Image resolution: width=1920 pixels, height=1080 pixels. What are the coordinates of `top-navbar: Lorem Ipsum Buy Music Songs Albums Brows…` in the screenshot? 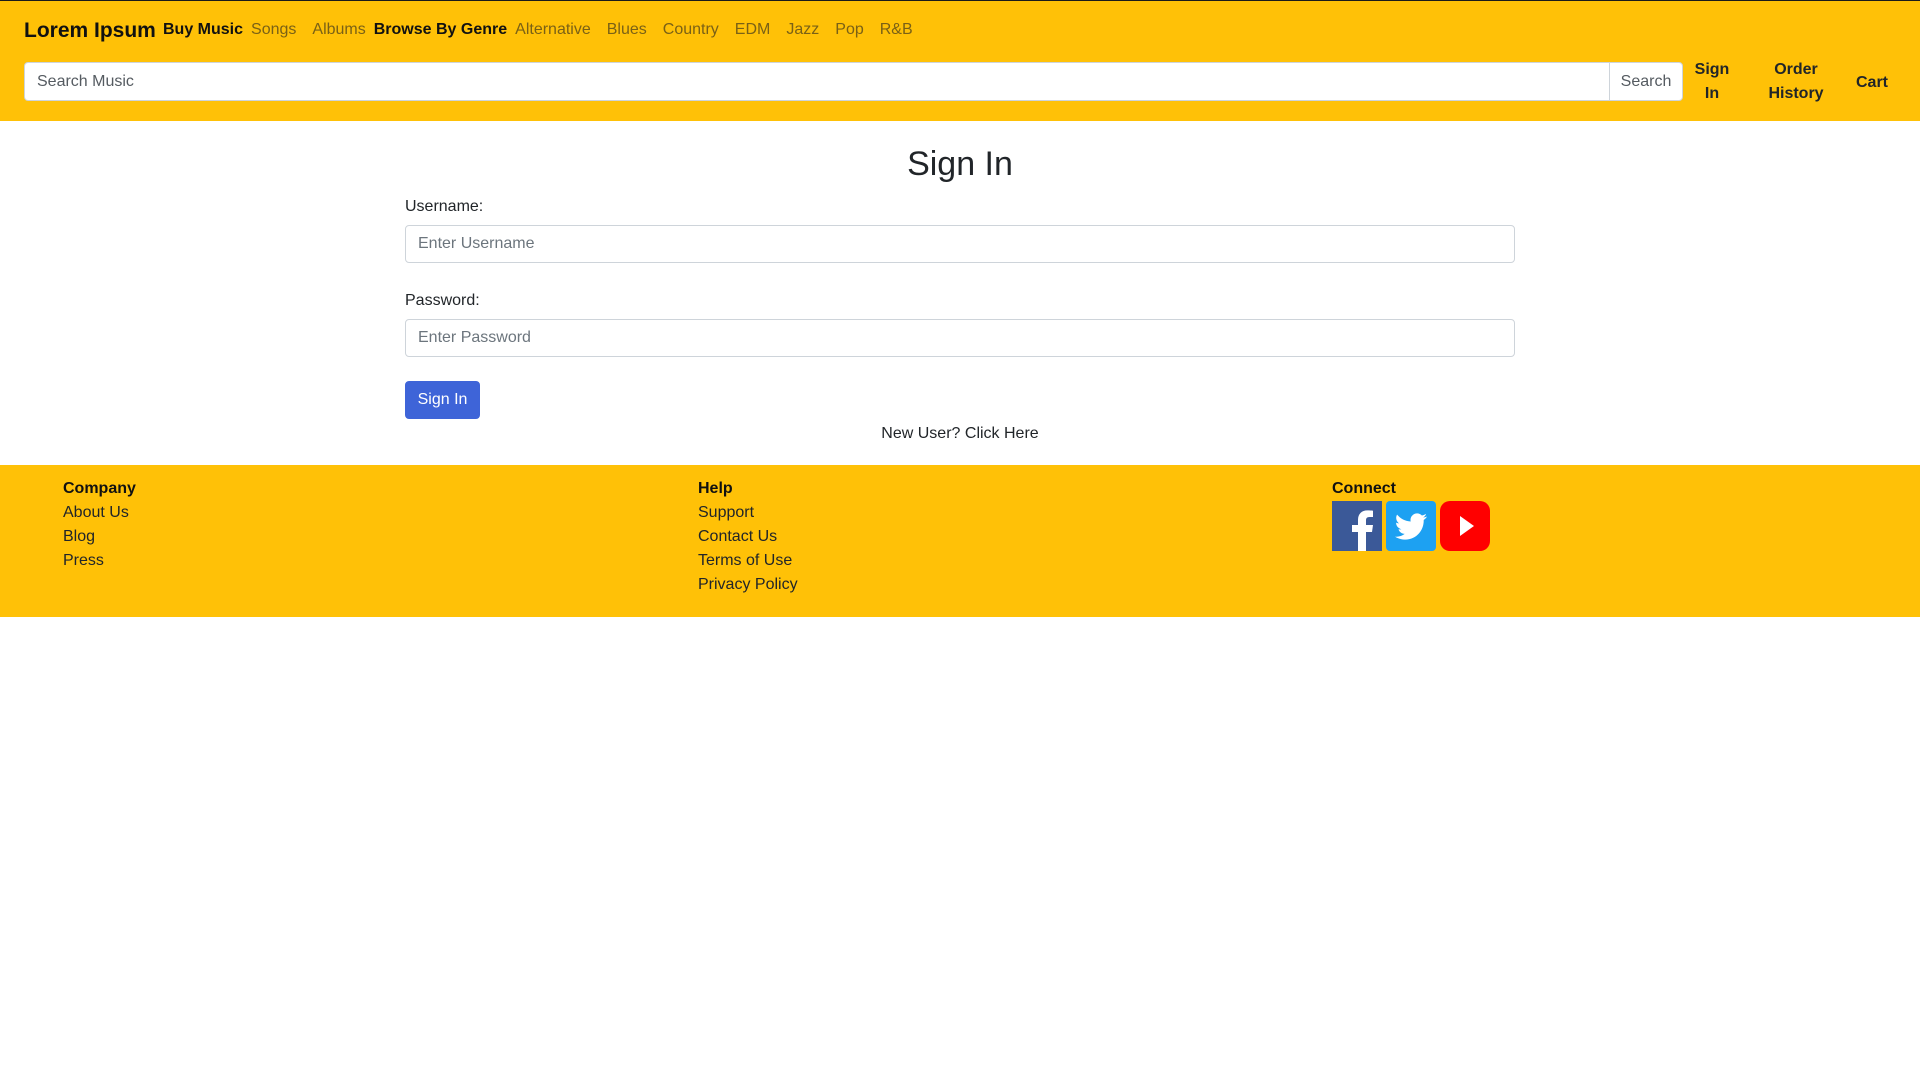 It's located at (960, 60).